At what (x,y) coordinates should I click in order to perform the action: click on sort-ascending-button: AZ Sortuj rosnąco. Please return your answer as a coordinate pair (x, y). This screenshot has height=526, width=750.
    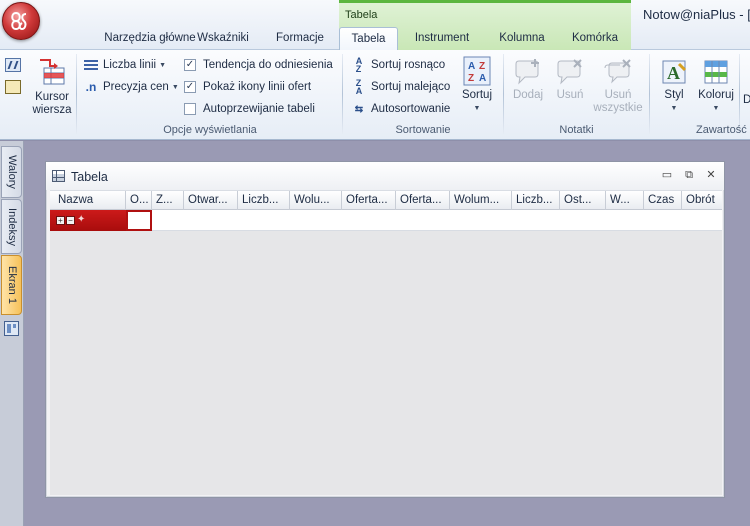
    Looking at the image, I should click on (398, 65).